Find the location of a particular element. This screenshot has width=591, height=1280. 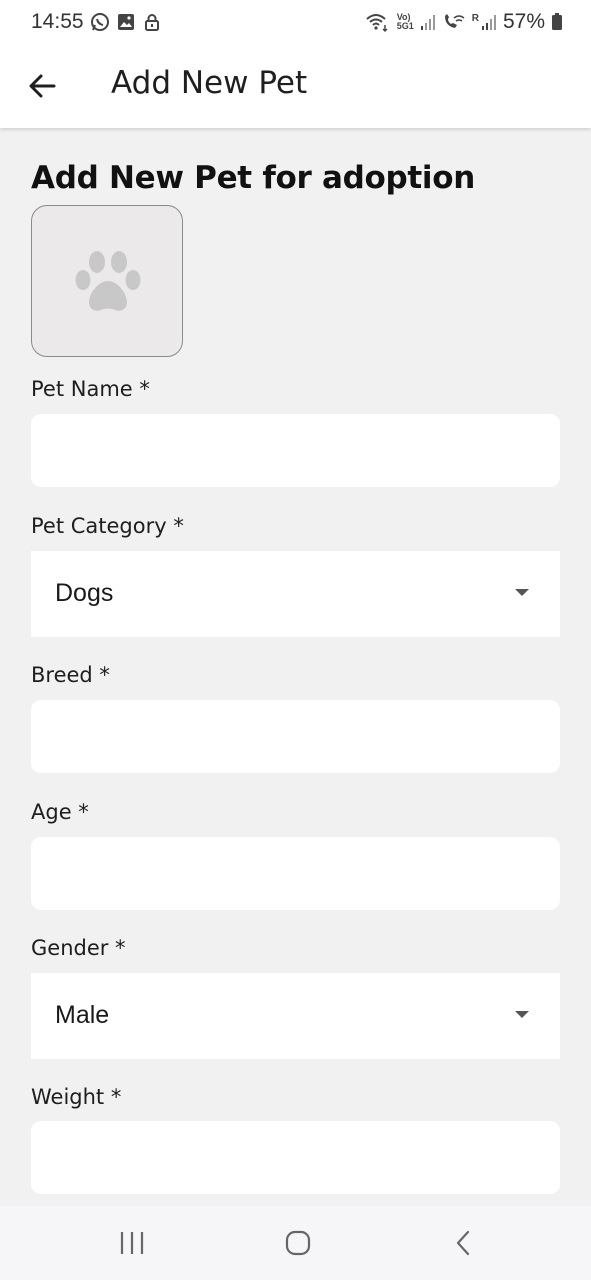

breed-input is located at coordinates (295, 736).